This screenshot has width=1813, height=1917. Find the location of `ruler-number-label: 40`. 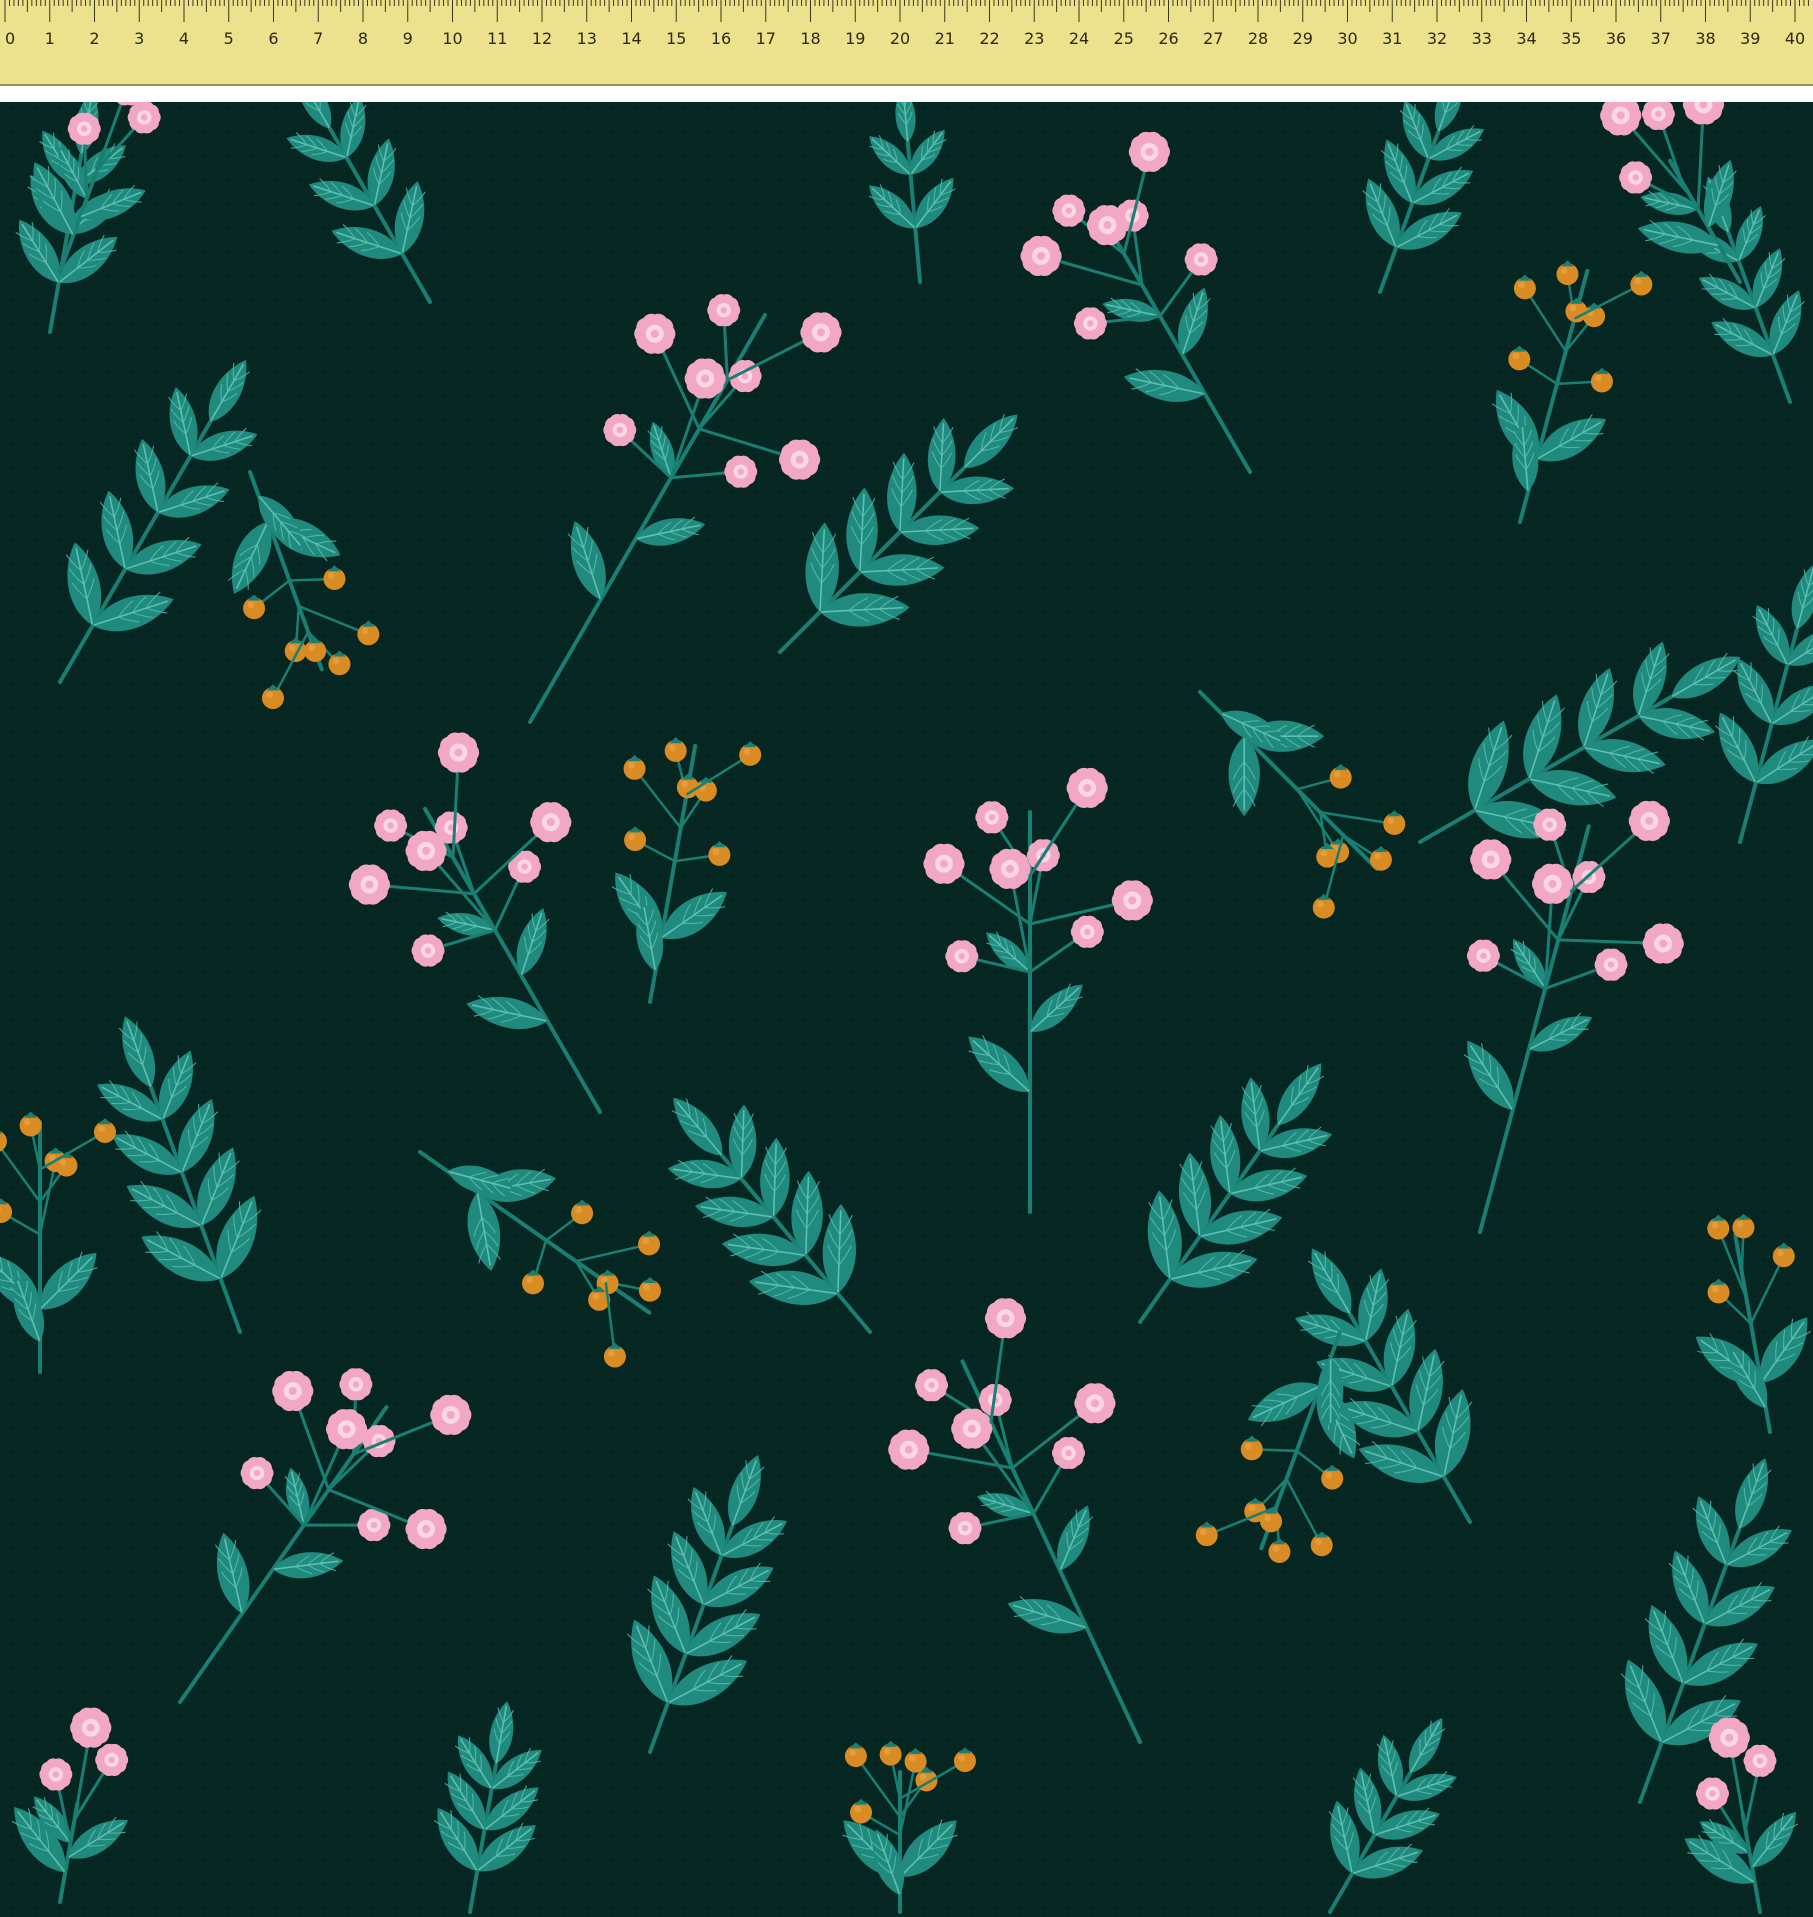

ruler-number-label: 40 is located at coordinates (1795, 38).